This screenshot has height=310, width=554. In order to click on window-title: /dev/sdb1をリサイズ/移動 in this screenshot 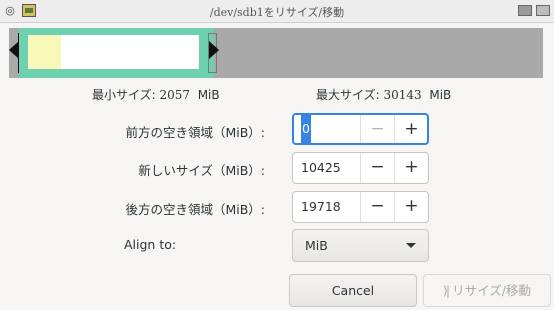, I will do `click(277, 12)`.